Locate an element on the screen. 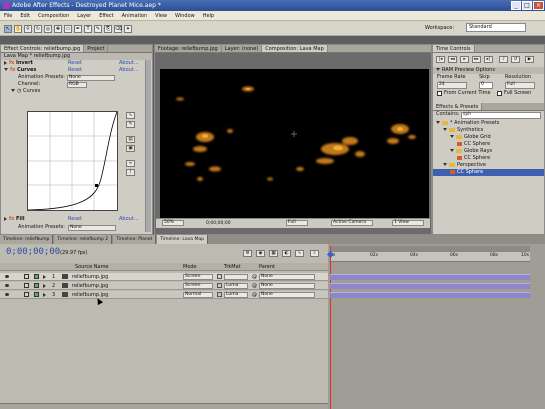 This screenshot has width=545, height=409. effects-tree-item: Globe Grid is located at coordinates (488, 137).